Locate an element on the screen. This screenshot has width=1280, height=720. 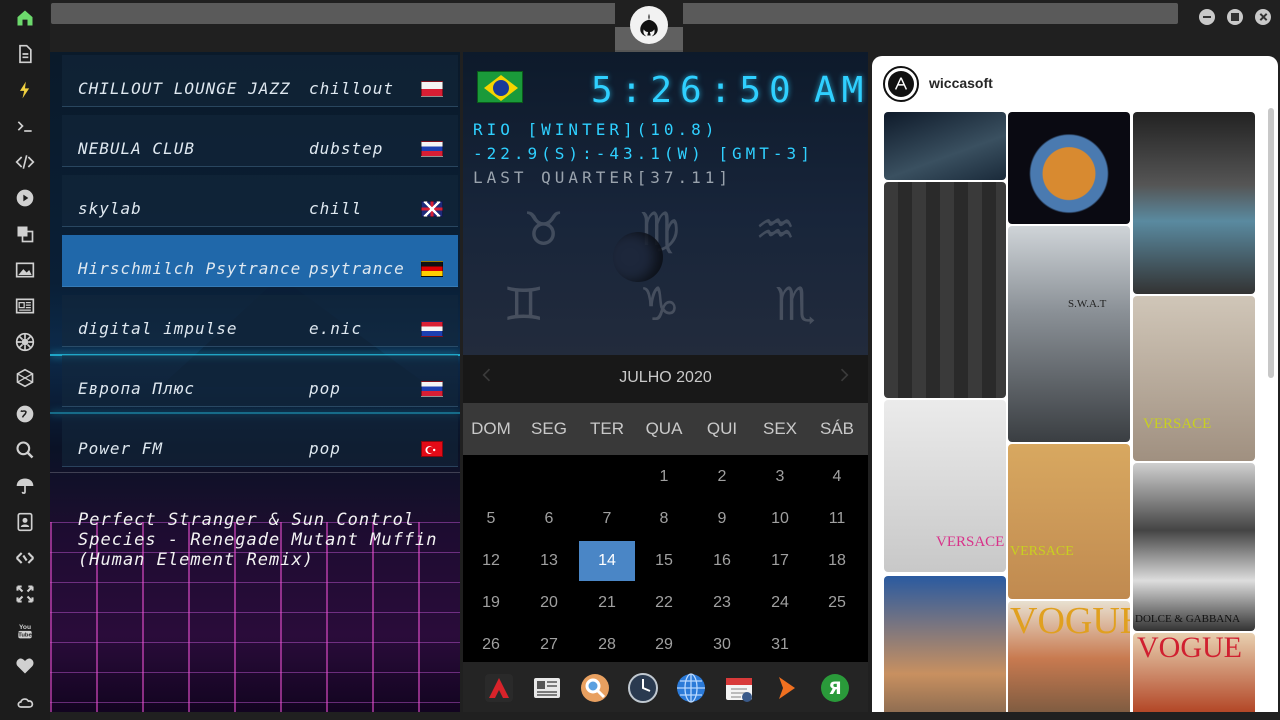
arrow-app-icon is located at coordinates (787, 688).